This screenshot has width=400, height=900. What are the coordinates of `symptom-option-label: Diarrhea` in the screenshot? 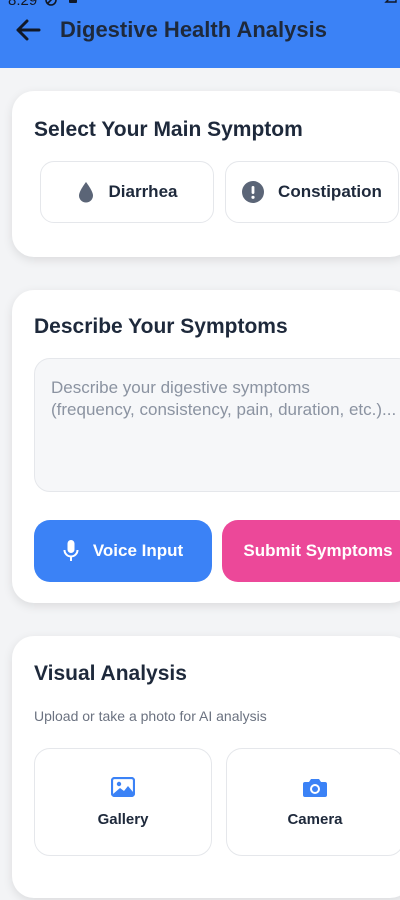 It's located at (143, 191).